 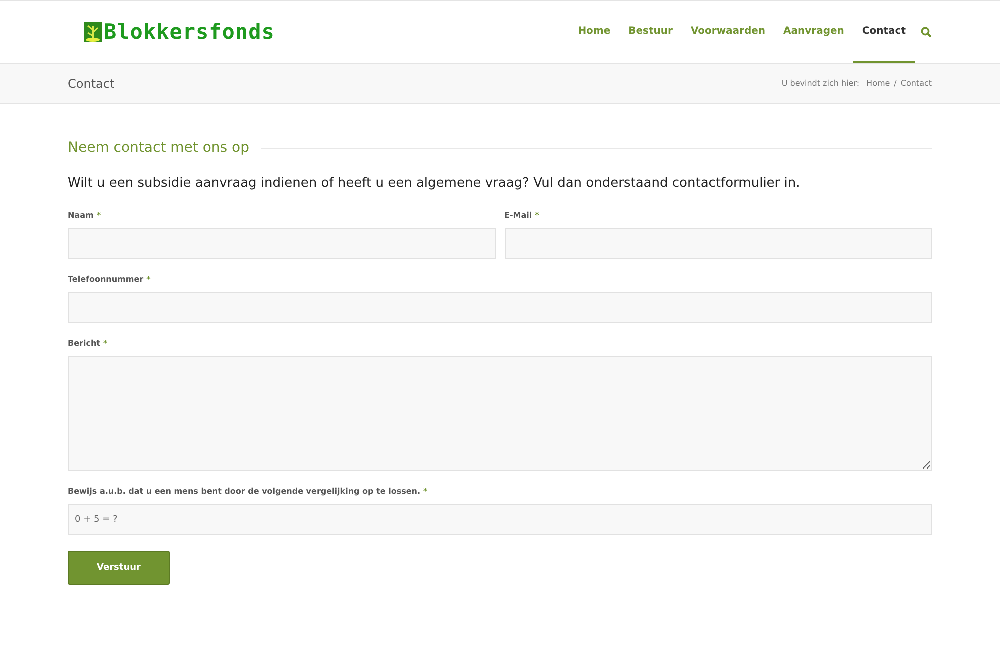 I want to click on field-label: Telefoonnummer, so click(x=106, y=279).